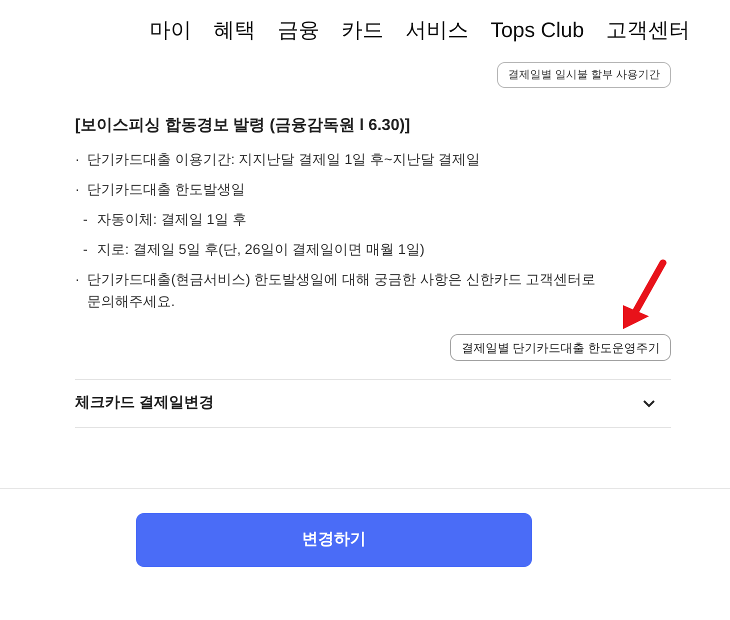 The height and width of the screenshot is (620, 730). Describe the element at coordinates (645, 295) in the screenshot. I see `arrow-drawing` at that location.